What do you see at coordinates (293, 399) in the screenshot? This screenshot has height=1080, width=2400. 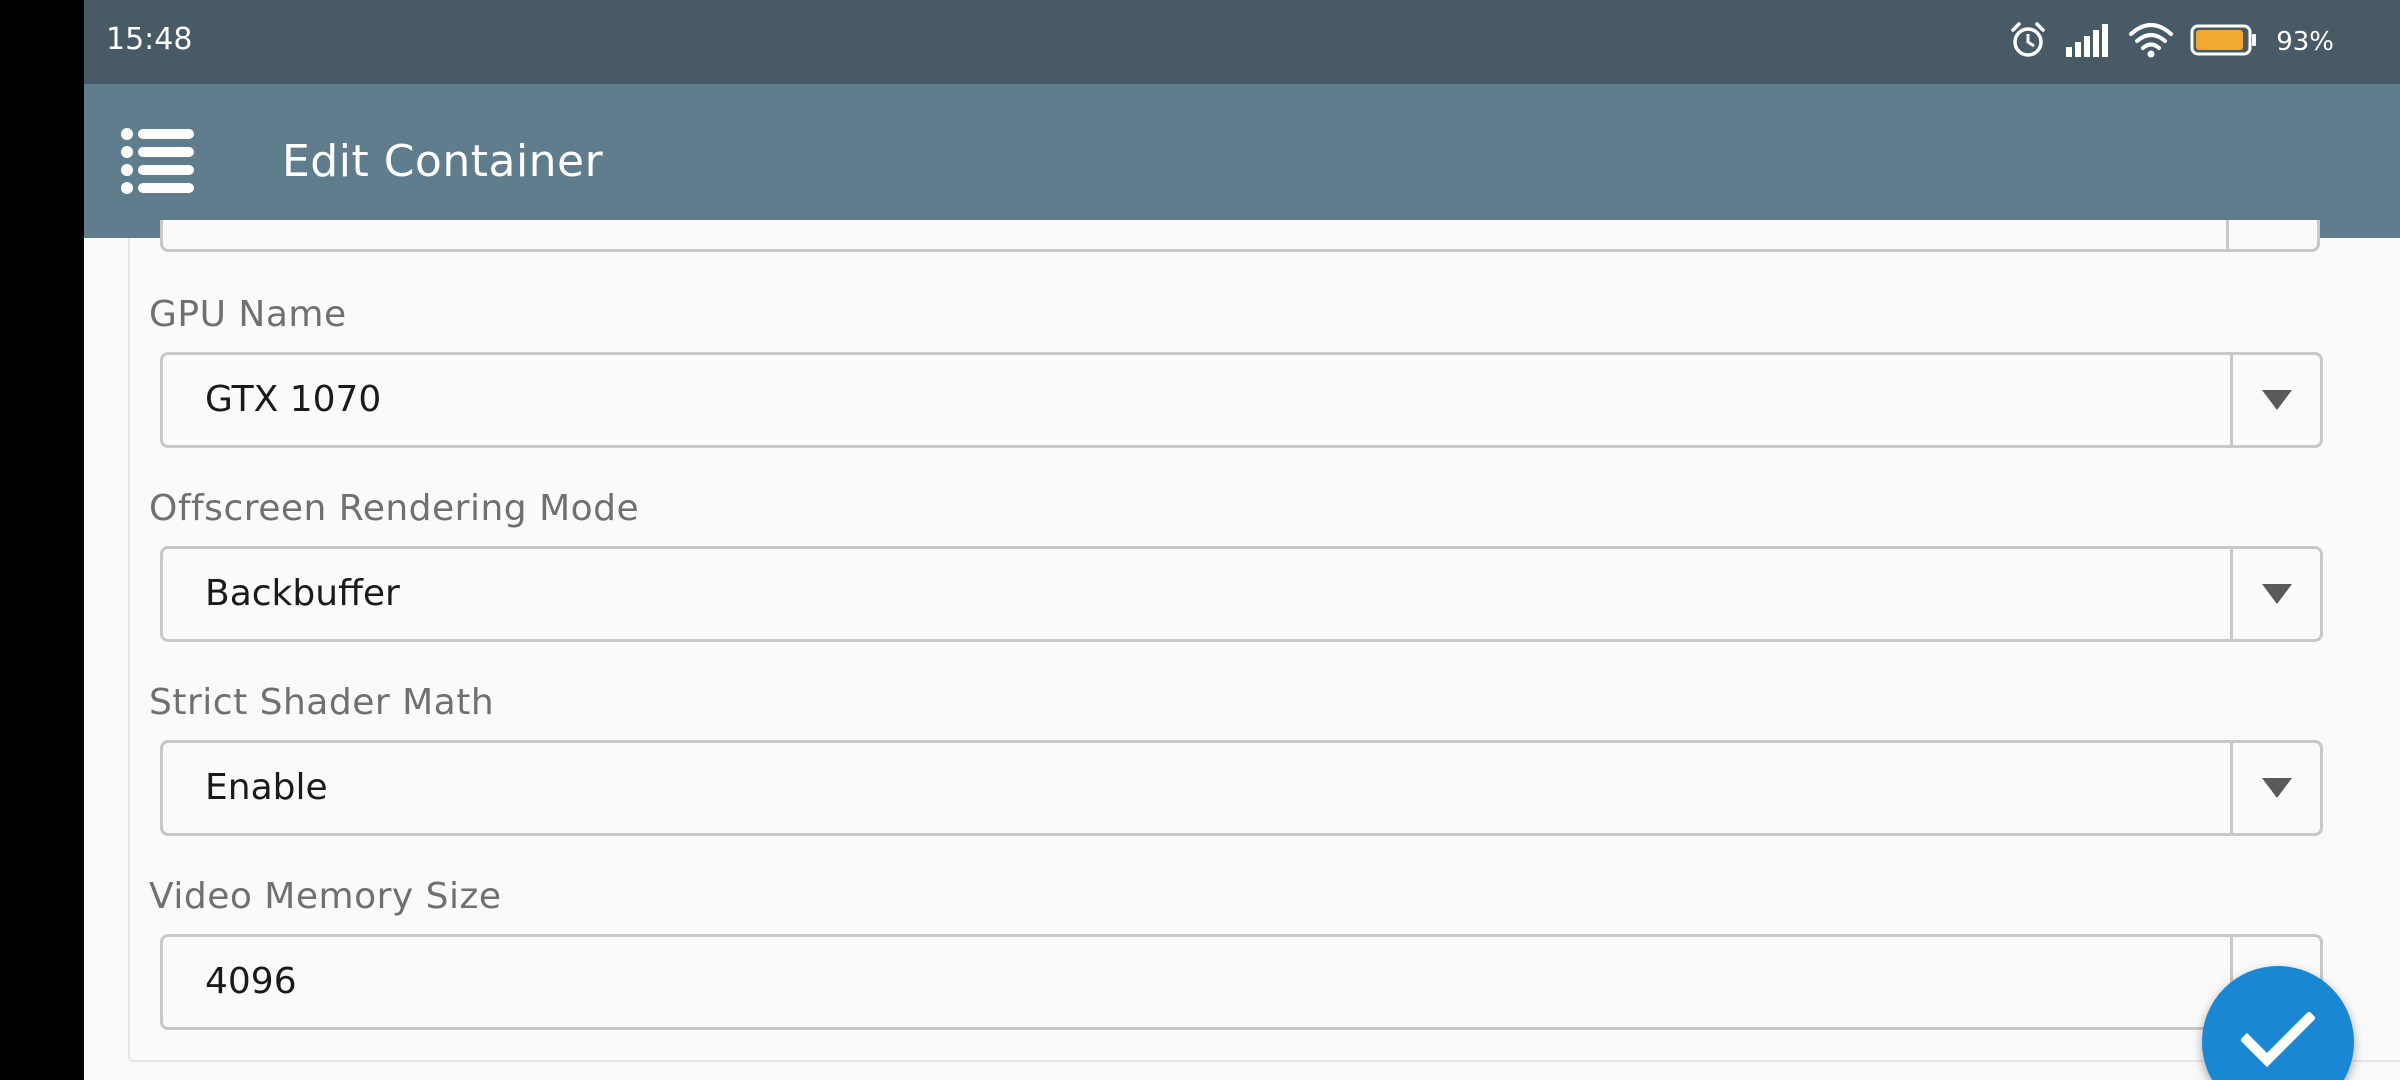 I see `gpu-name-value: GTX 1070` at bounding box center [293, 399].